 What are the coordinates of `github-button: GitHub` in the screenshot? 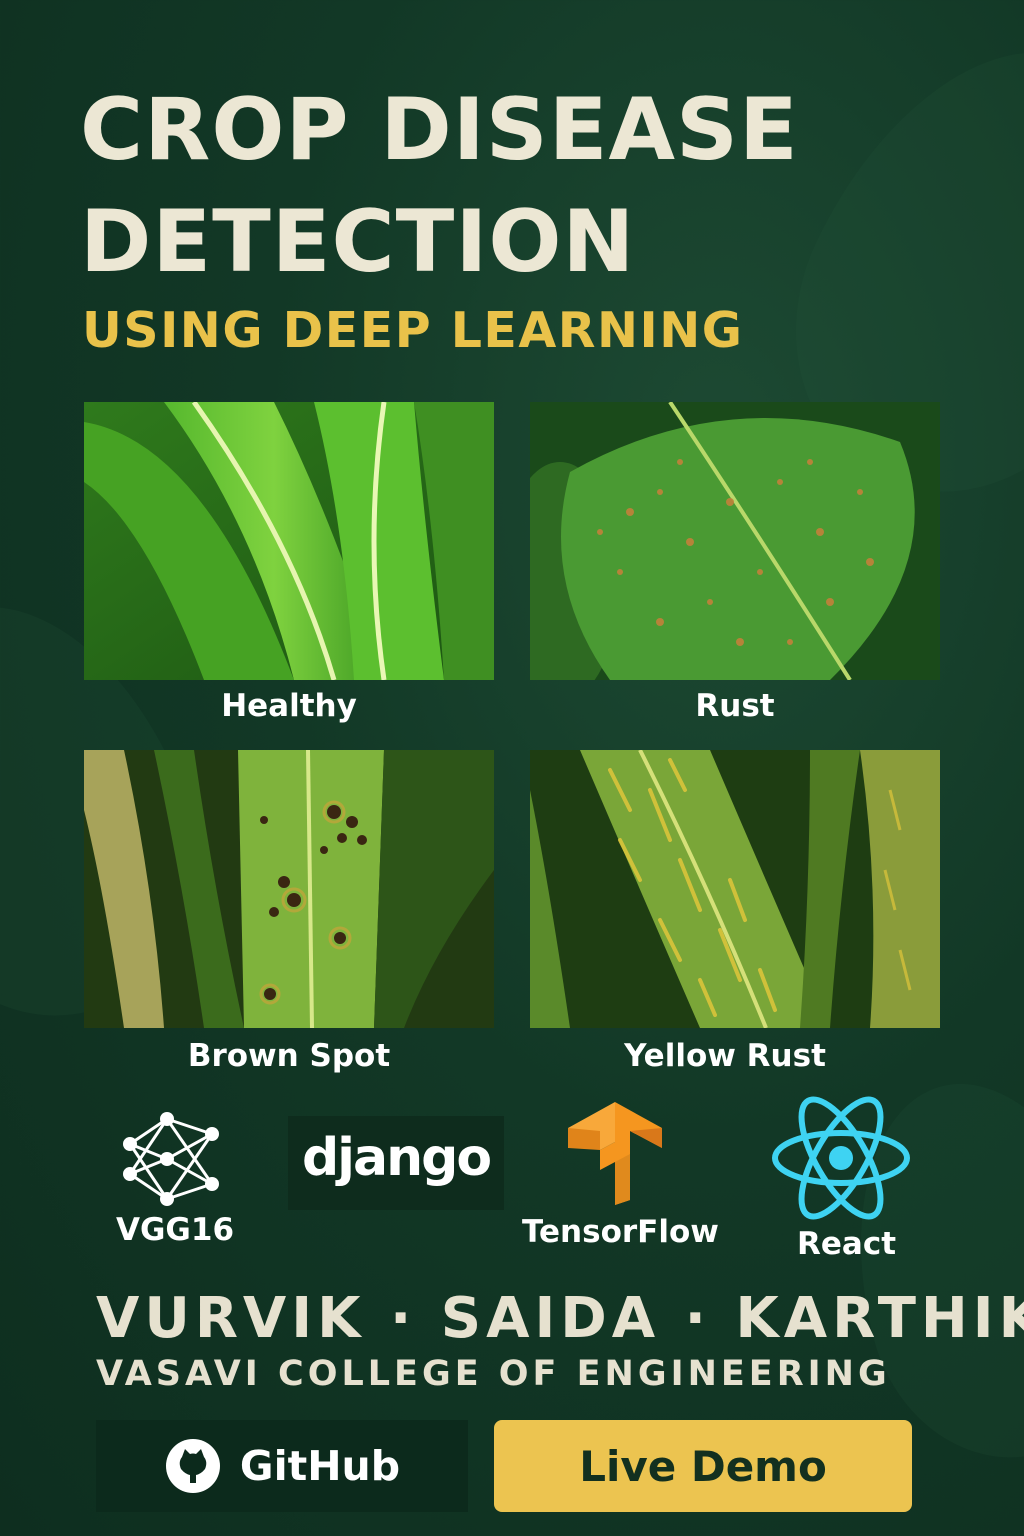 It's located at (282, 1466).